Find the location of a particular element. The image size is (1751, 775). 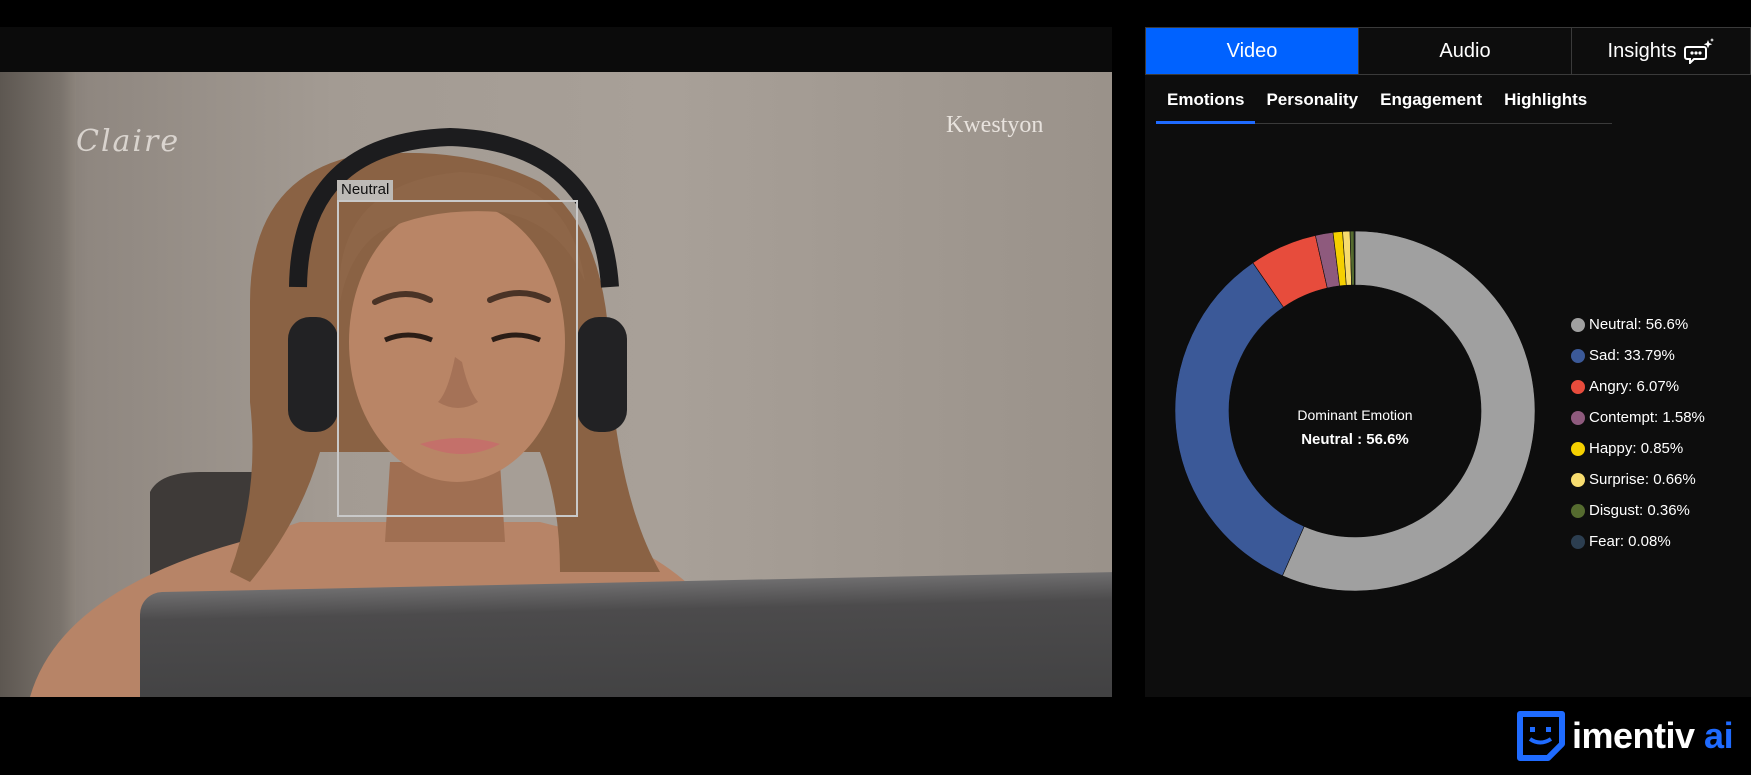

laptop is located at coordinates (626, 634).